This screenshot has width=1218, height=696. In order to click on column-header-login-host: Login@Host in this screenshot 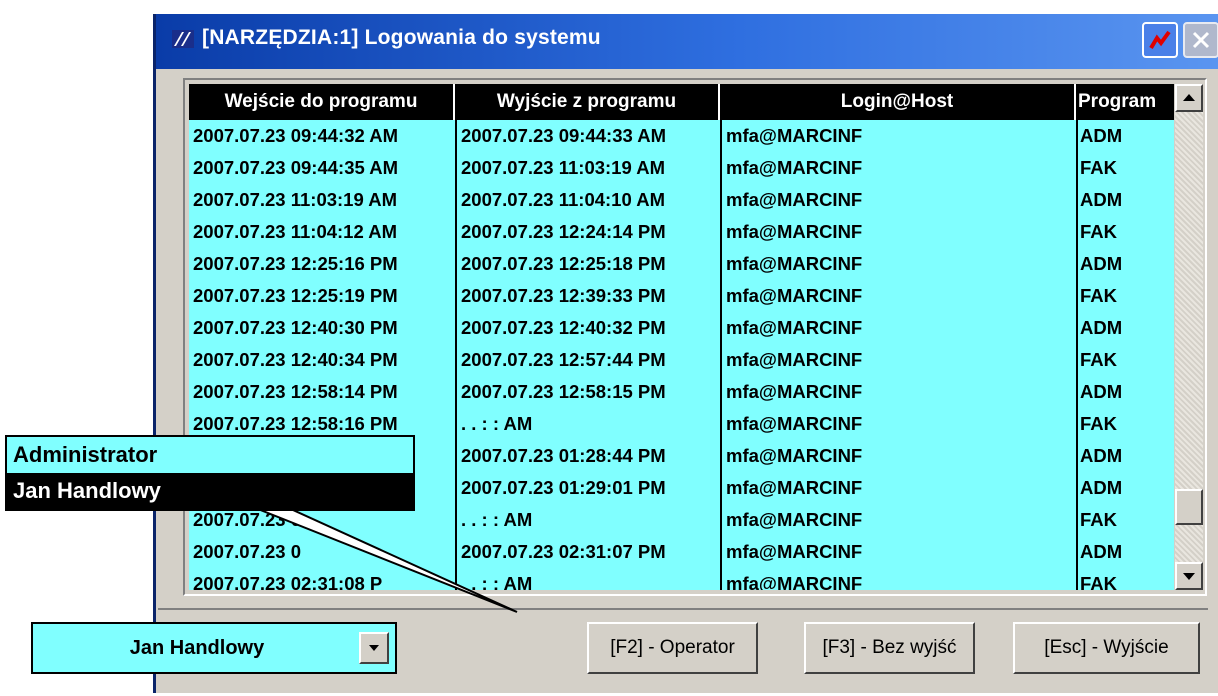, I will do `click(898, 102)`.